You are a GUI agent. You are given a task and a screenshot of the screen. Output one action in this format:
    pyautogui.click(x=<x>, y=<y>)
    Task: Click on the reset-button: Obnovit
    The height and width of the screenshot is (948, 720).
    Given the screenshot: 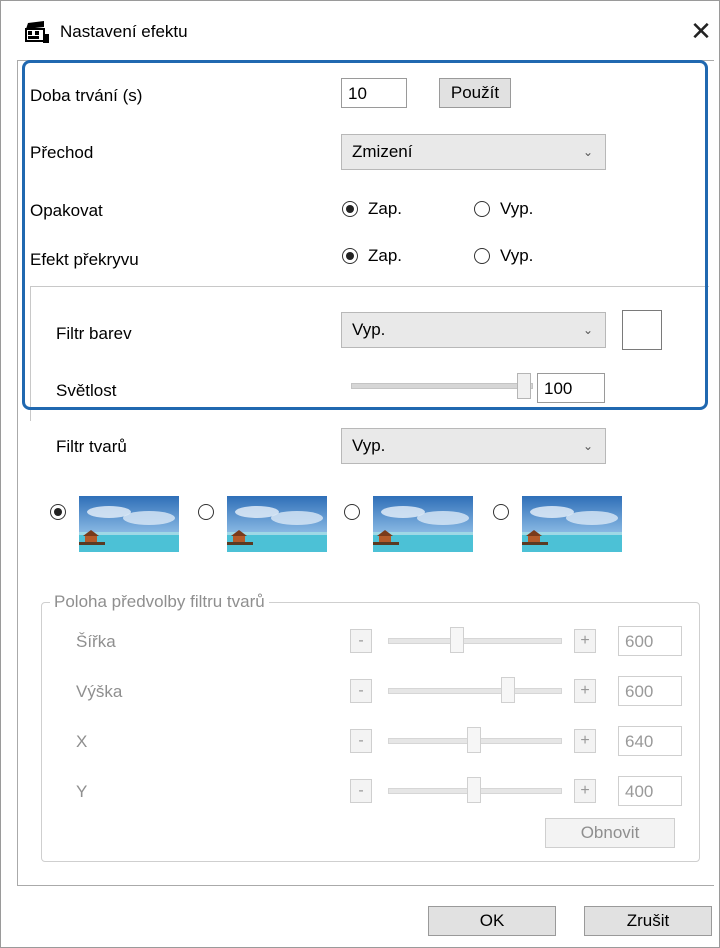 What is the action you would take?
    pyautogui.click(x=610, y=833)
    